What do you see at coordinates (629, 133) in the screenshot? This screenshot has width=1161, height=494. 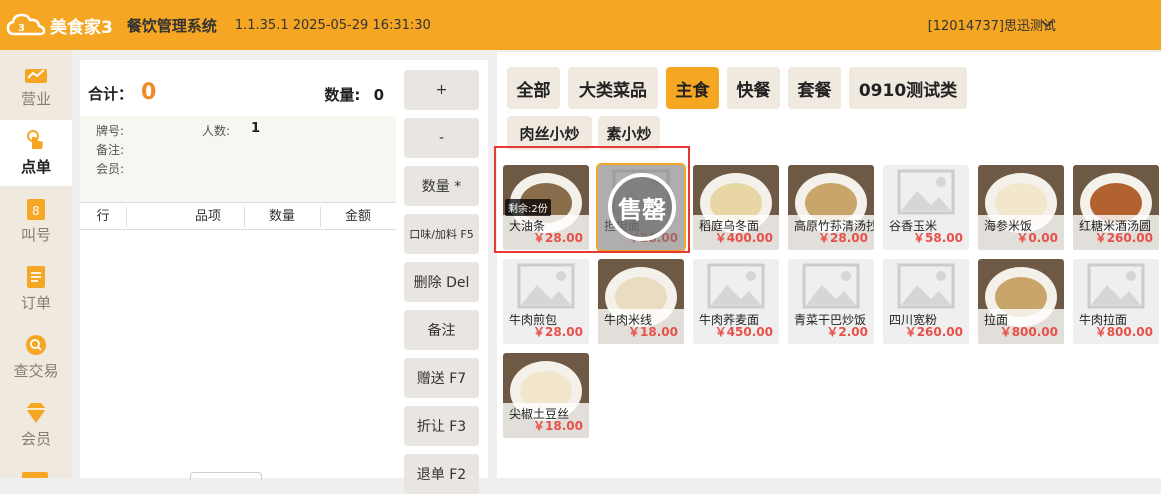 I see `category-vegetable: 素小炒` at bounding box center [629, 133].